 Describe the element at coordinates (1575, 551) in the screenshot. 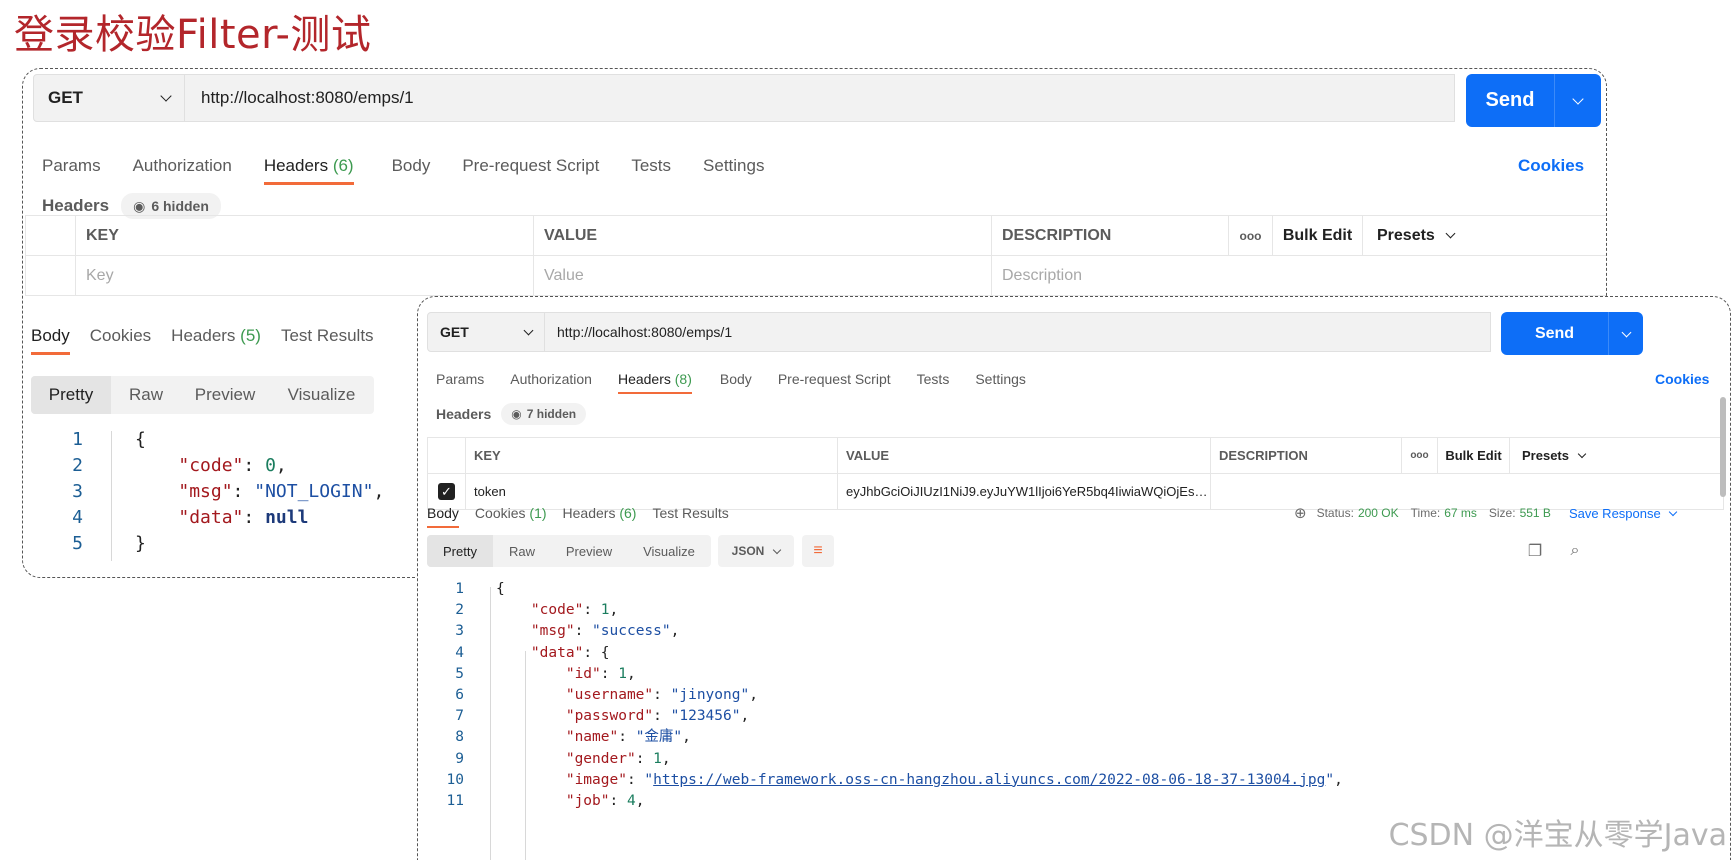

I see `search-icon: ⌕` at that location.